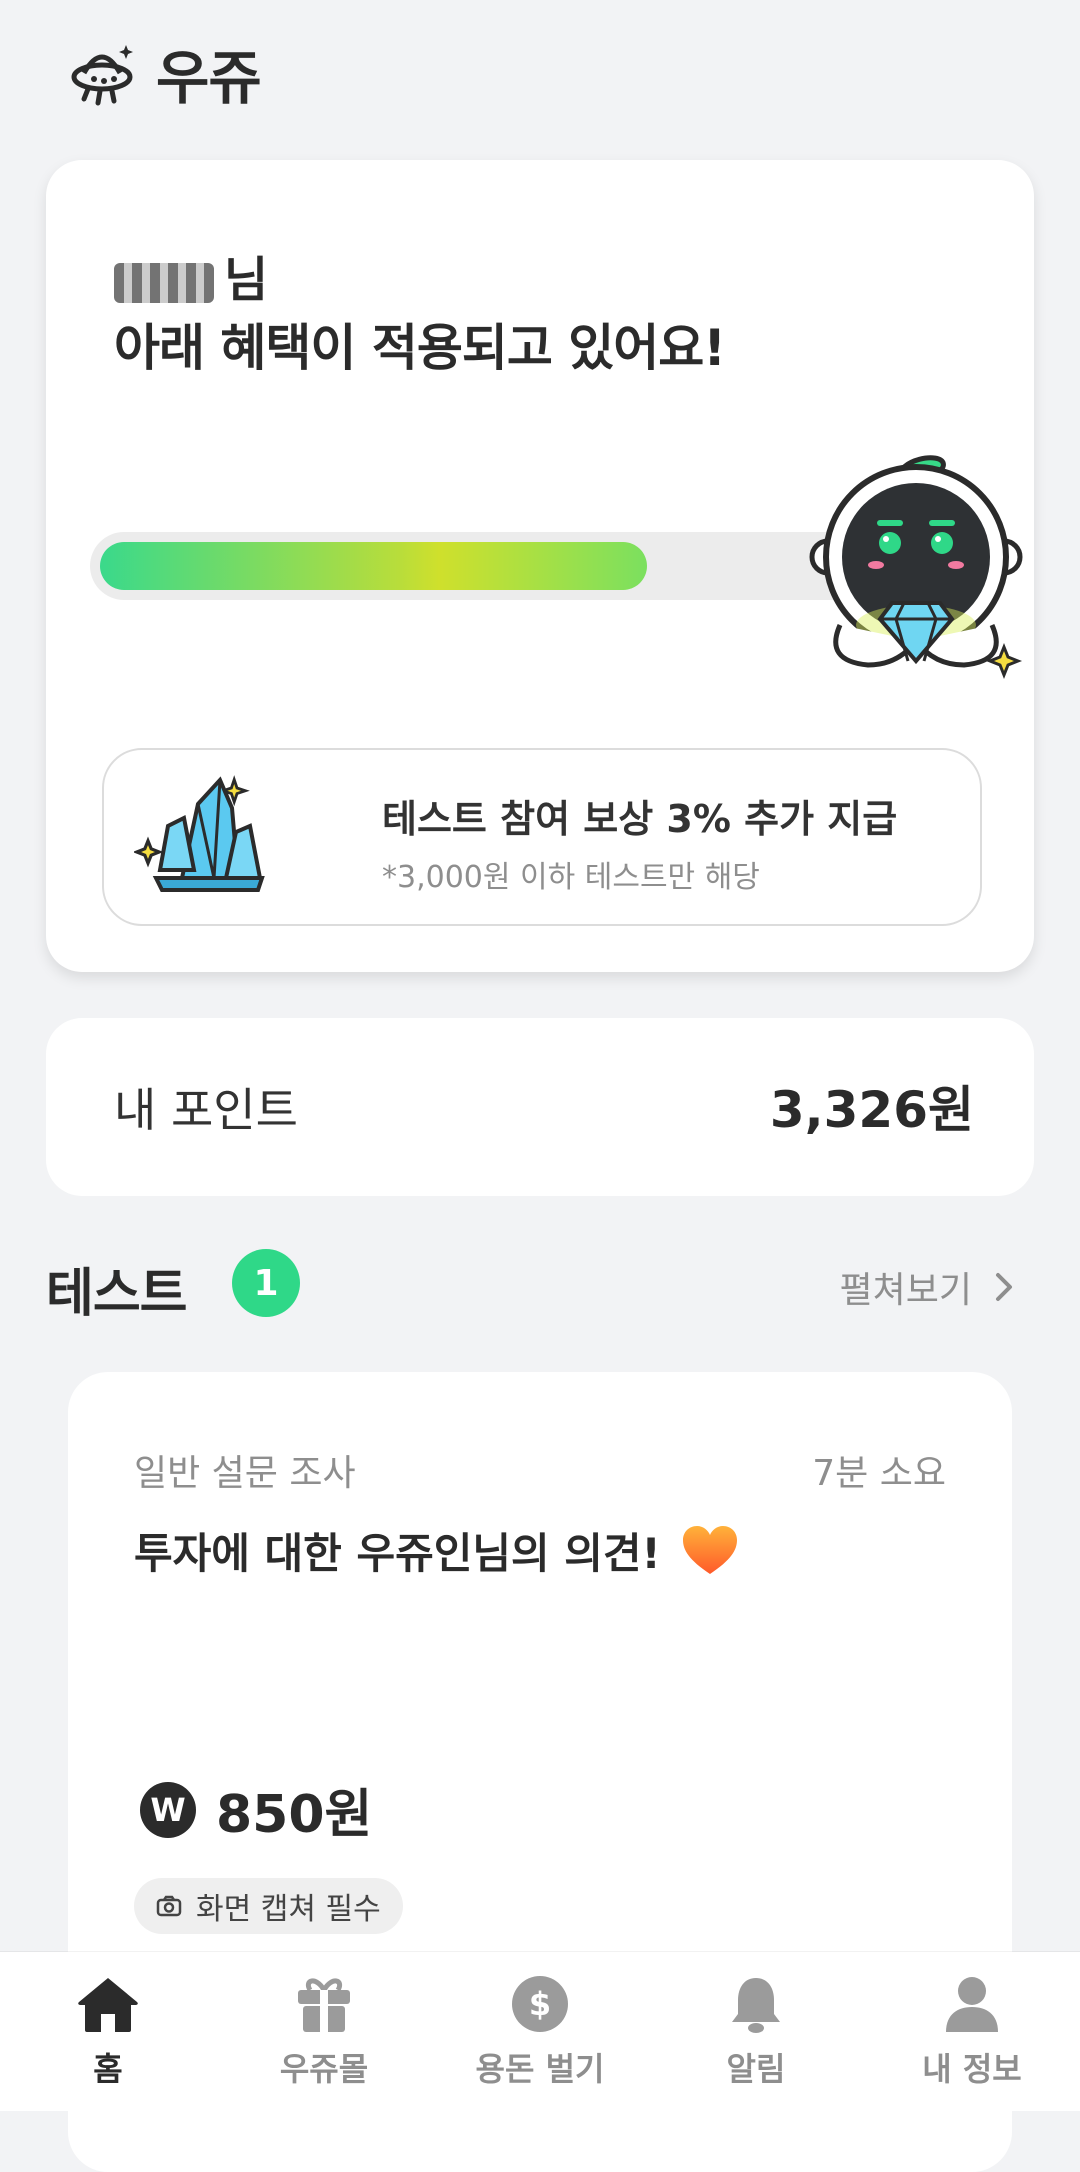 The width and height of the screenshot is (1080, 2172). Describe the element at coordinates (756, 2005) in the screenshot. I see `bell-icon` at that location.